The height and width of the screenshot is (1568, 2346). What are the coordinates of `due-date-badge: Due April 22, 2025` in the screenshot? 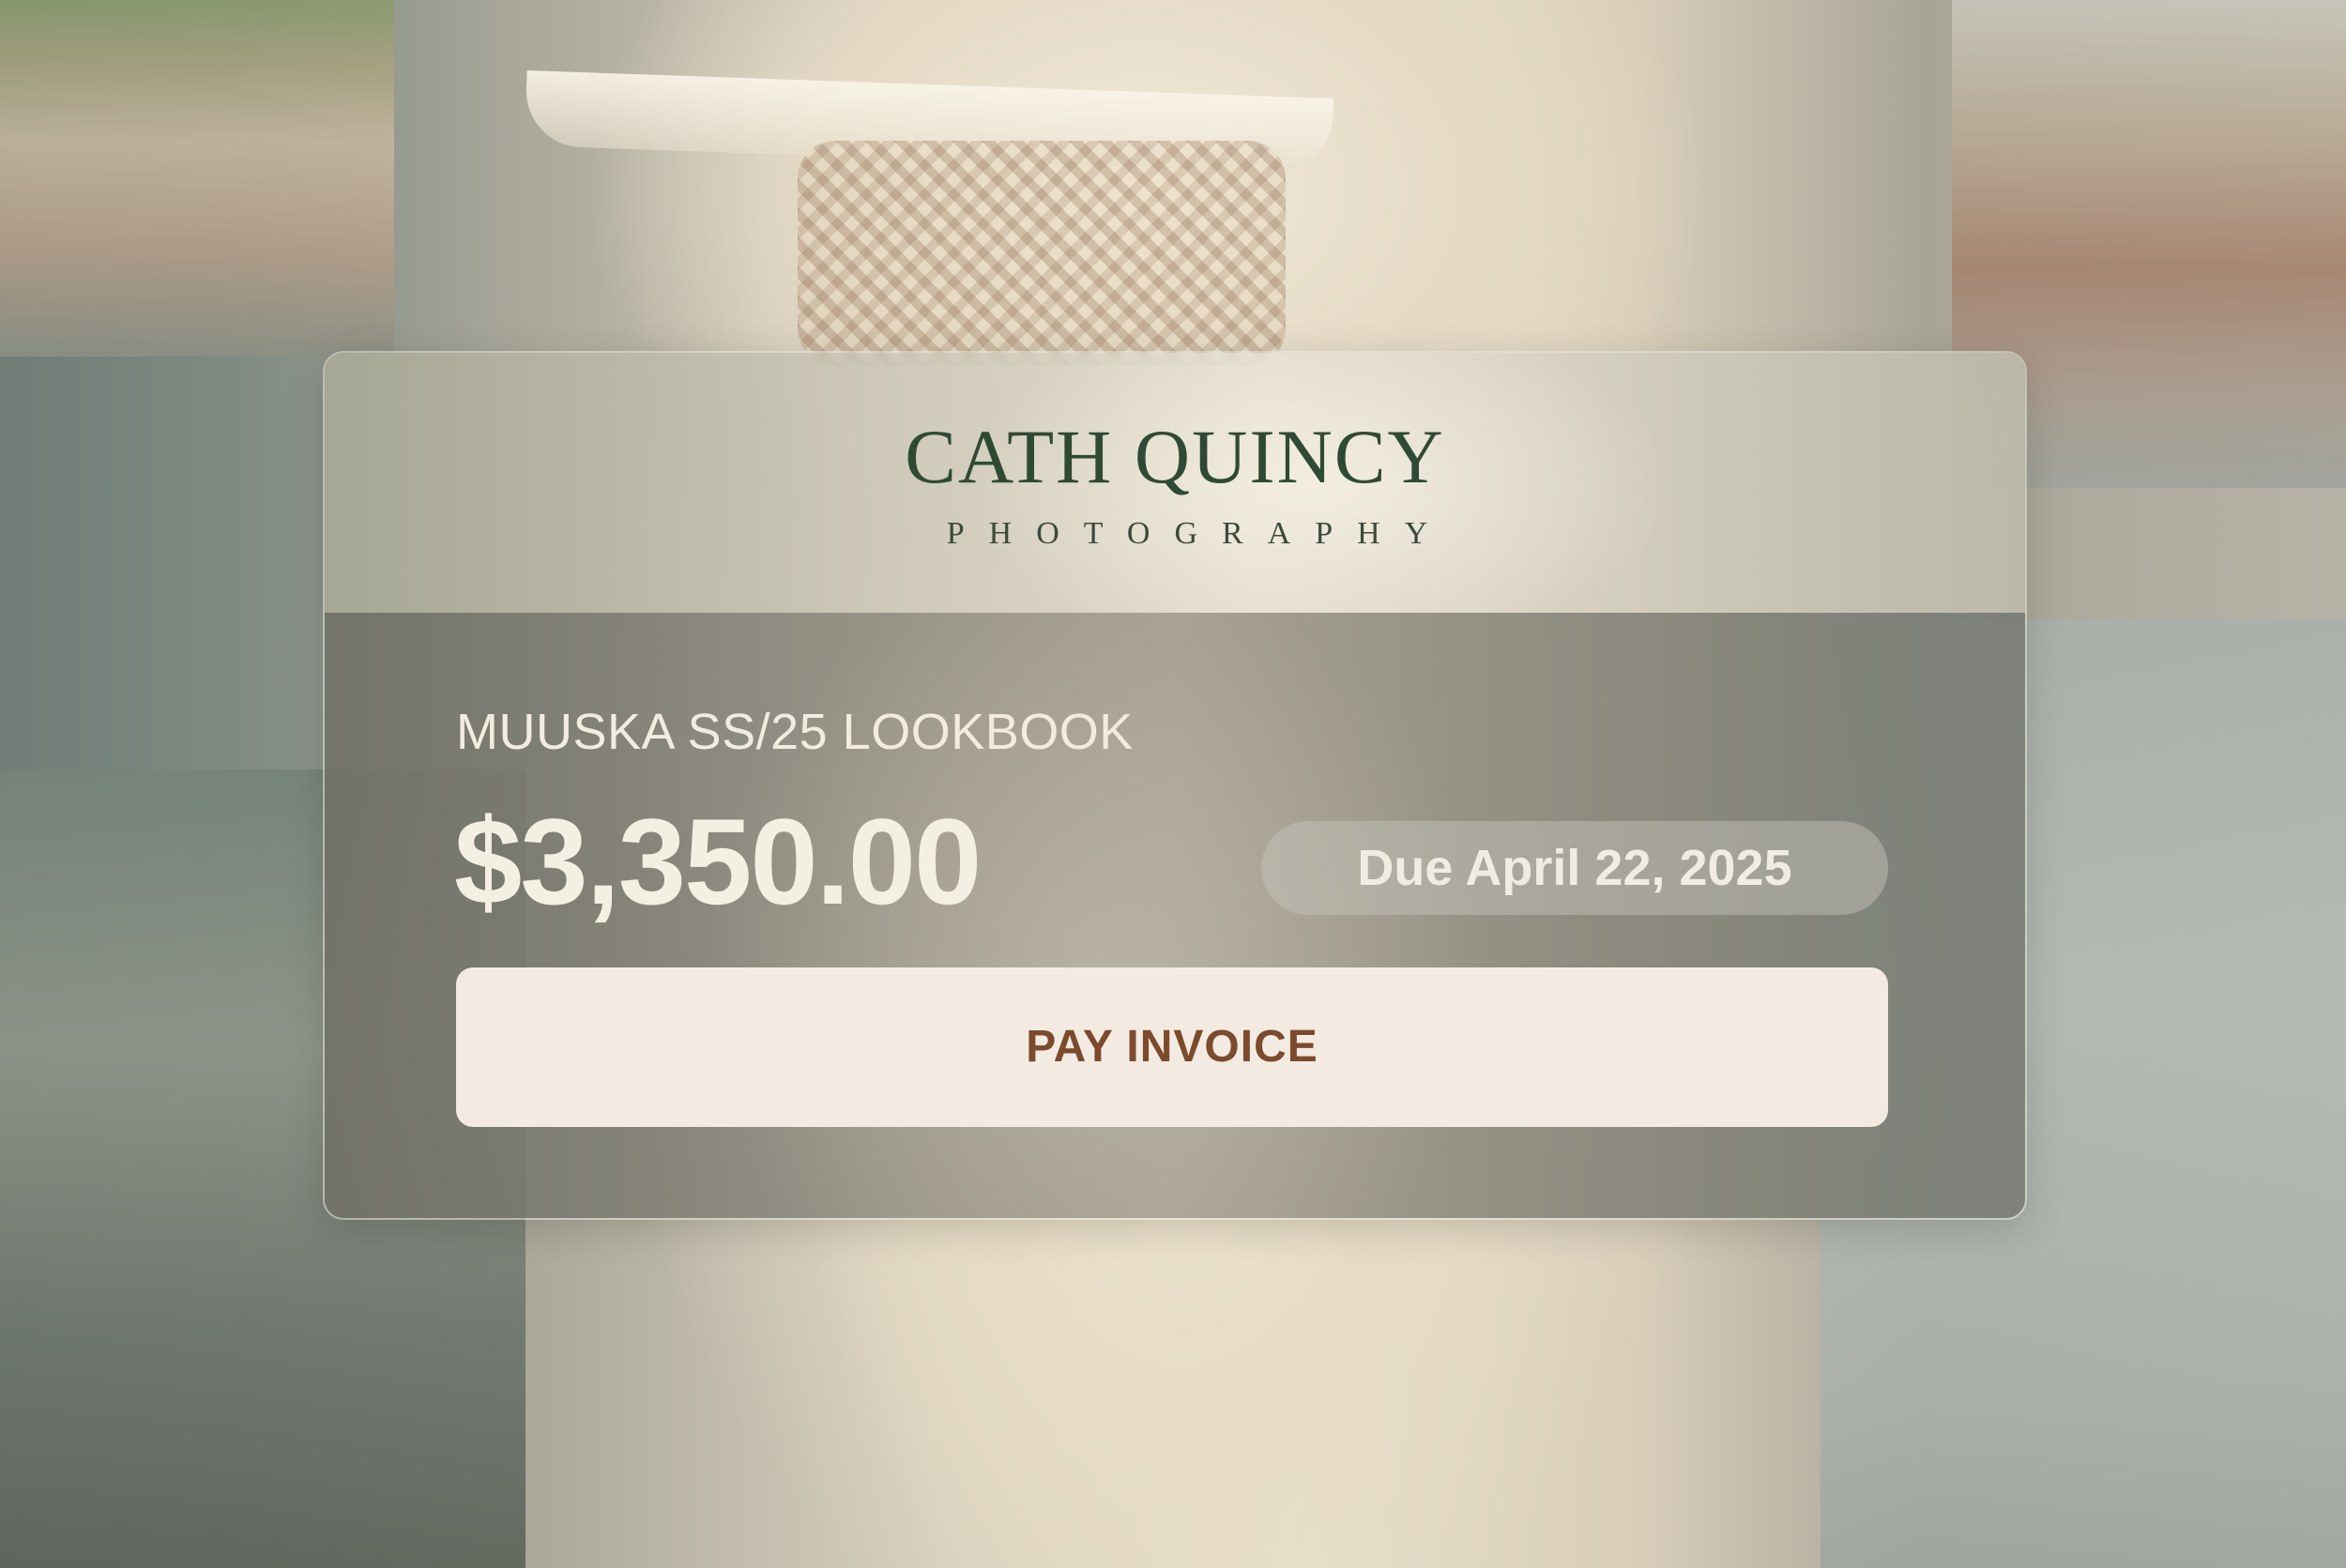 It's located at (1574, 868).